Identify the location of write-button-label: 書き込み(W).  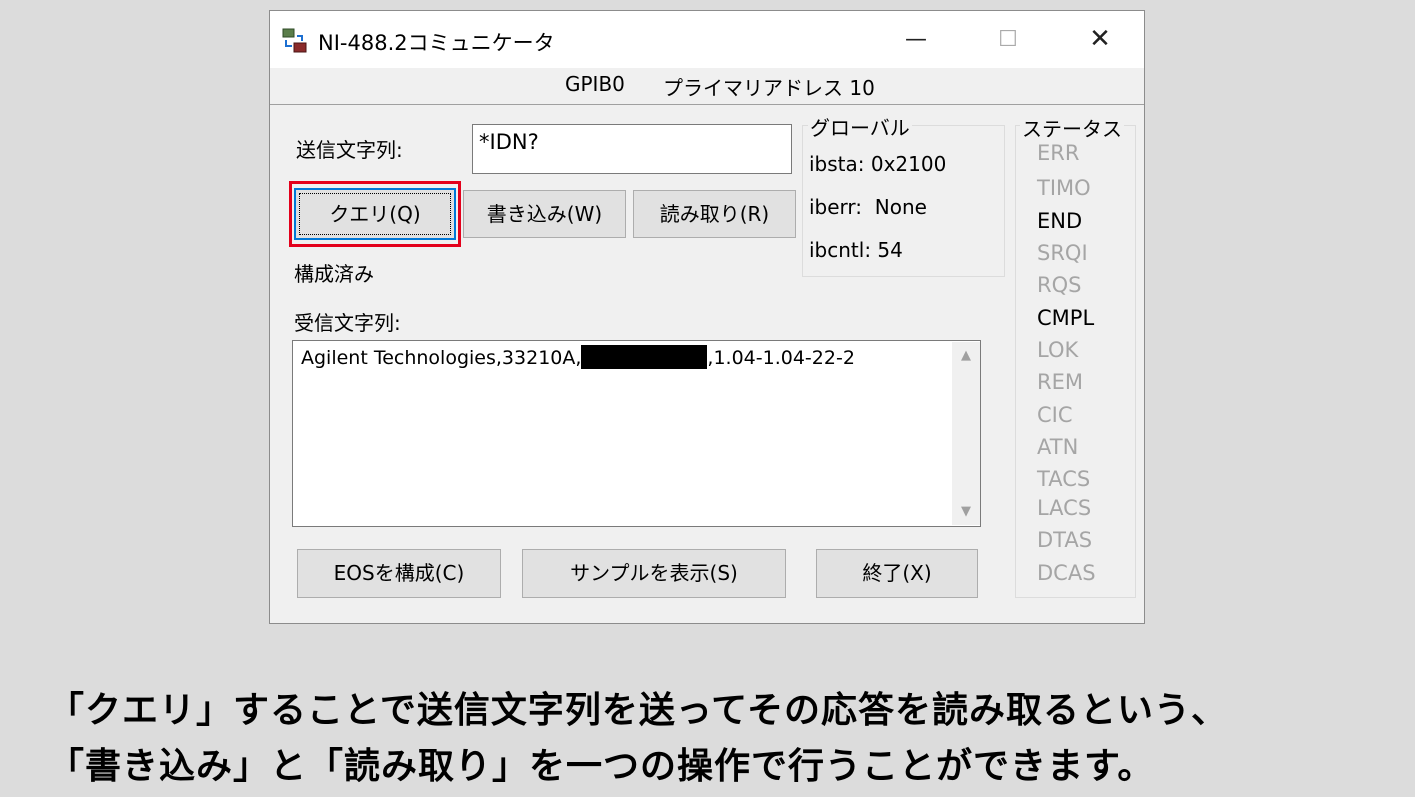
(544, 214).